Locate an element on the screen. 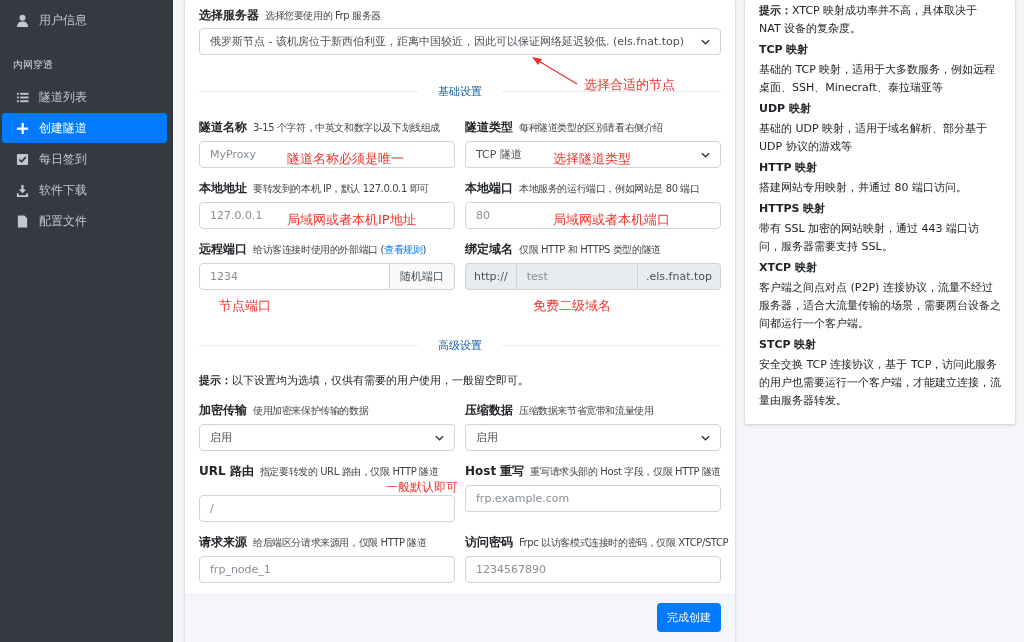 This screenshot has height=642, width=1024. field-hint: 指定要转发的 URL 路由，仅限 HTTP 隧道 is located at coordinates (349, 472).